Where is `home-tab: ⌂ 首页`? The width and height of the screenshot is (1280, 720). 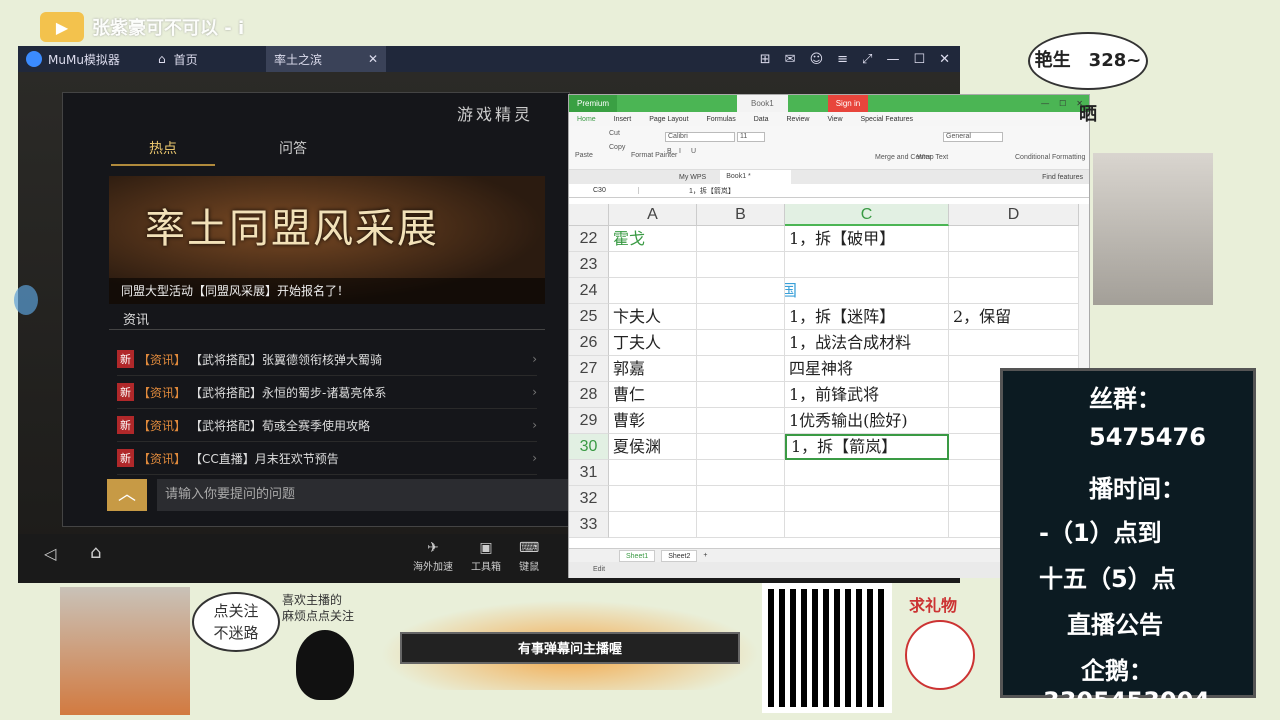 home-tab: ⌂ 首页 is located at coordinates (203, 59).